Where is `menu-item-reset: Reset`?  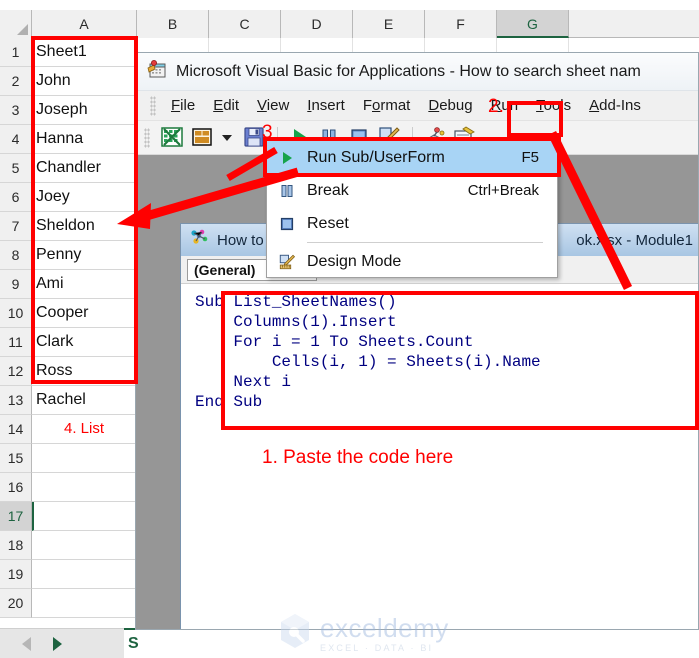
menu-item-reset: Reset is located at coordinates (412, 223).